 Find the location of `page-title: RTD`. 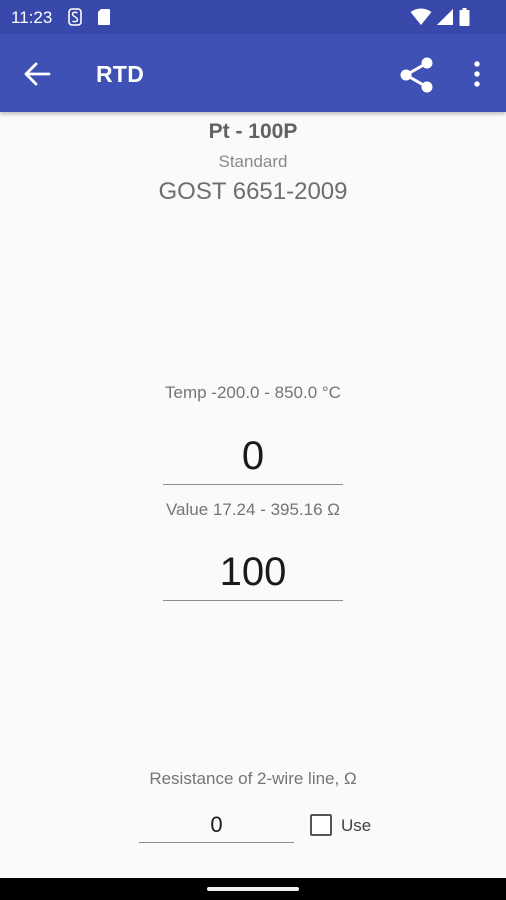

page-title: RTD is located at coordinates (120, 74).